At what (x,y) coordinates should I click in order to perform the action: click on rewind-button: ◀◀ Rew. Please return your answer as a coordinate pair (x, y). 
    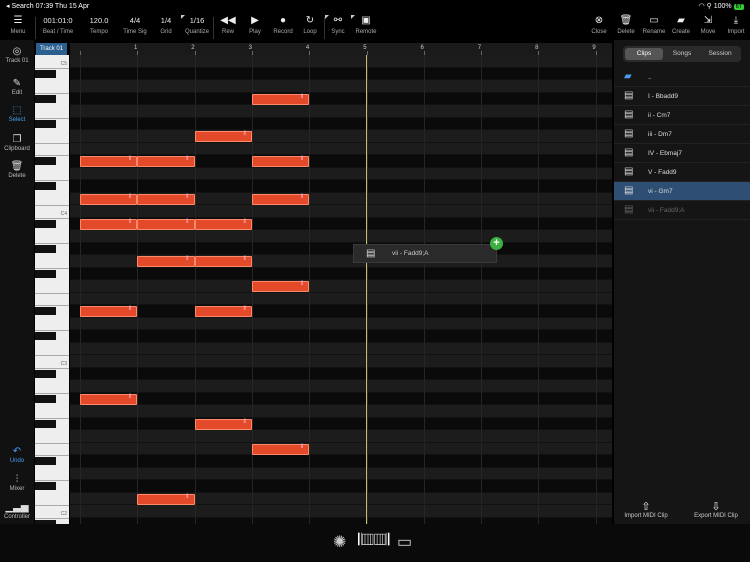
    Looking at the image, I should click on (228, 25).